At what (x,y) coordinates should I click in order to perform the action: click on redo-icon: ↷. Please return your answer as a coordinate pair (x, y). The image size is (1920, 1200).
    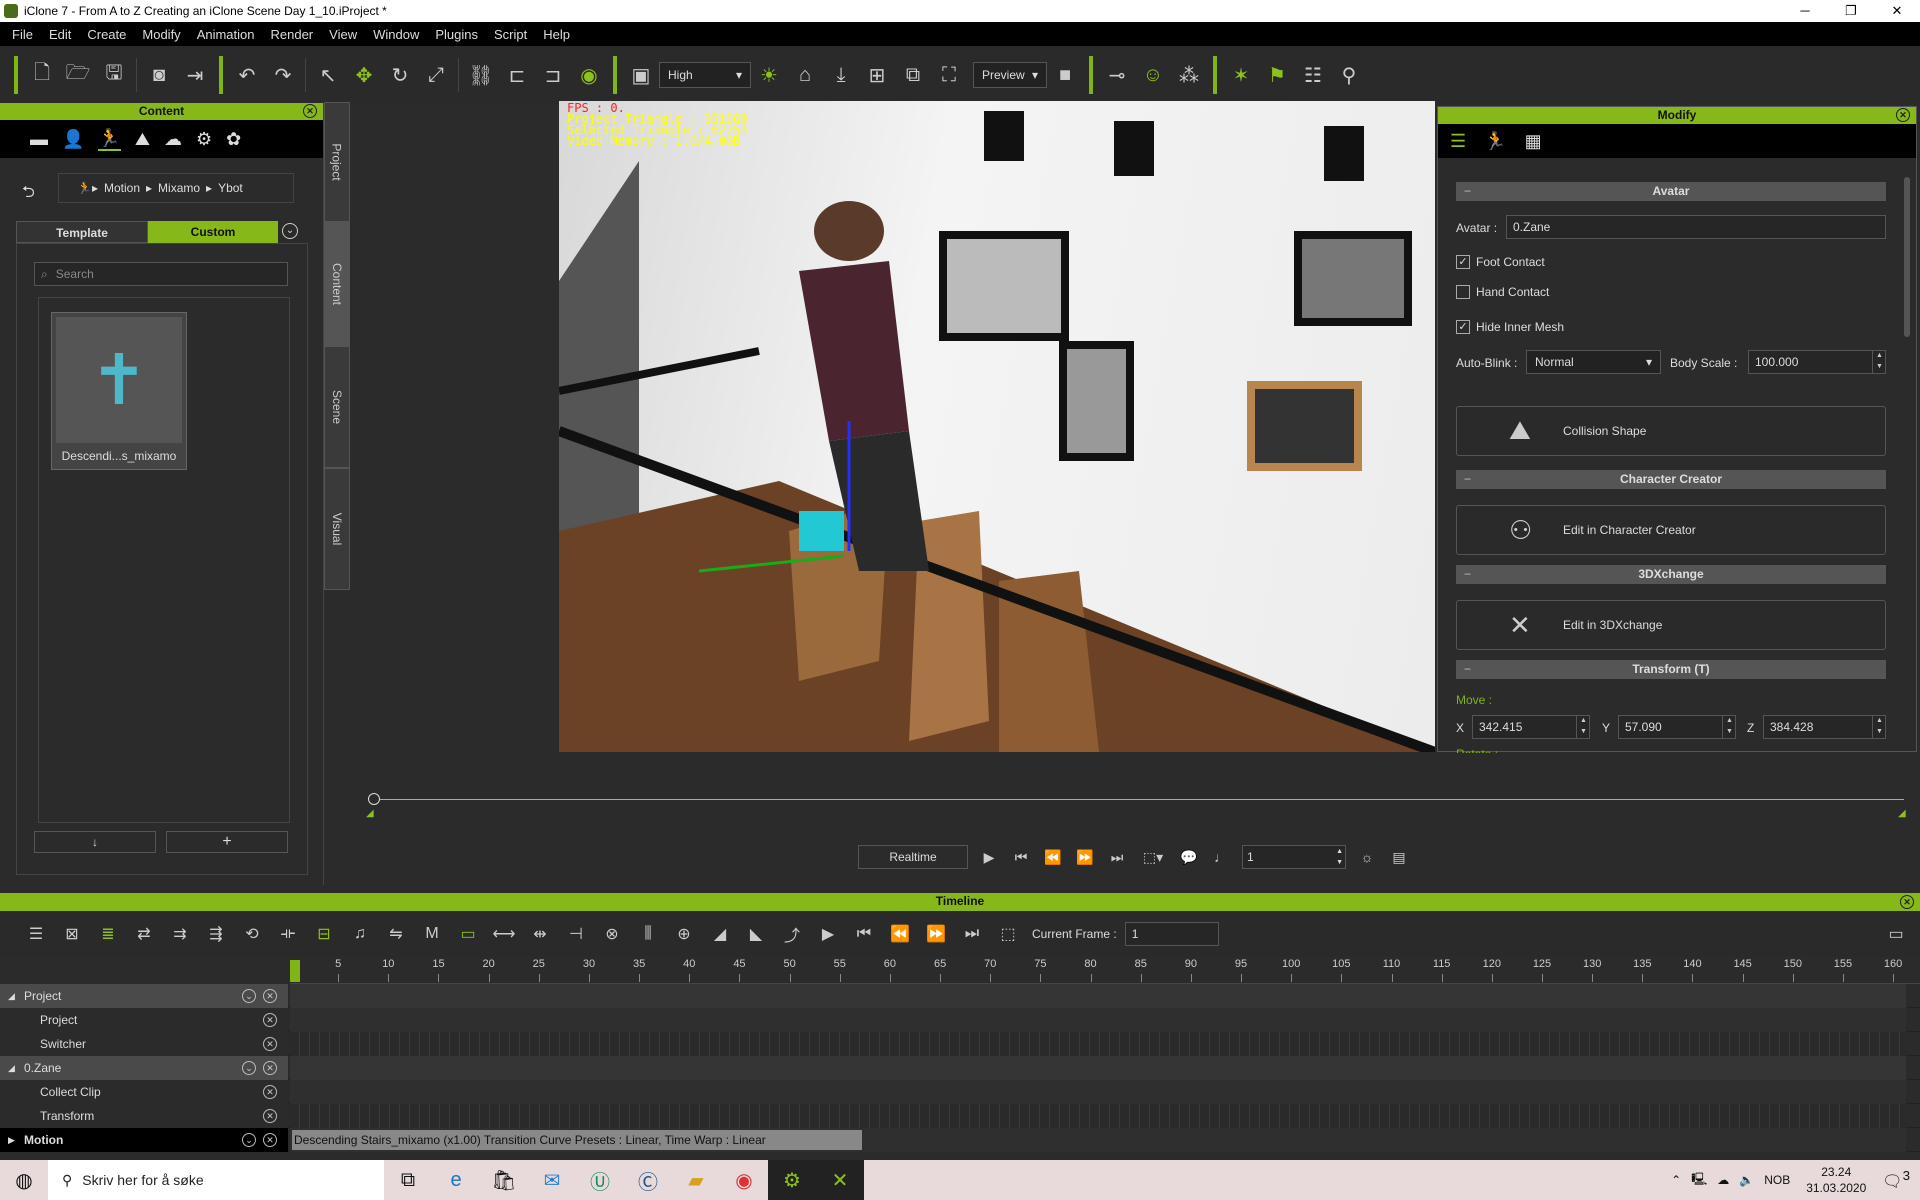
    Looking at the image, I should click on (283, 75).